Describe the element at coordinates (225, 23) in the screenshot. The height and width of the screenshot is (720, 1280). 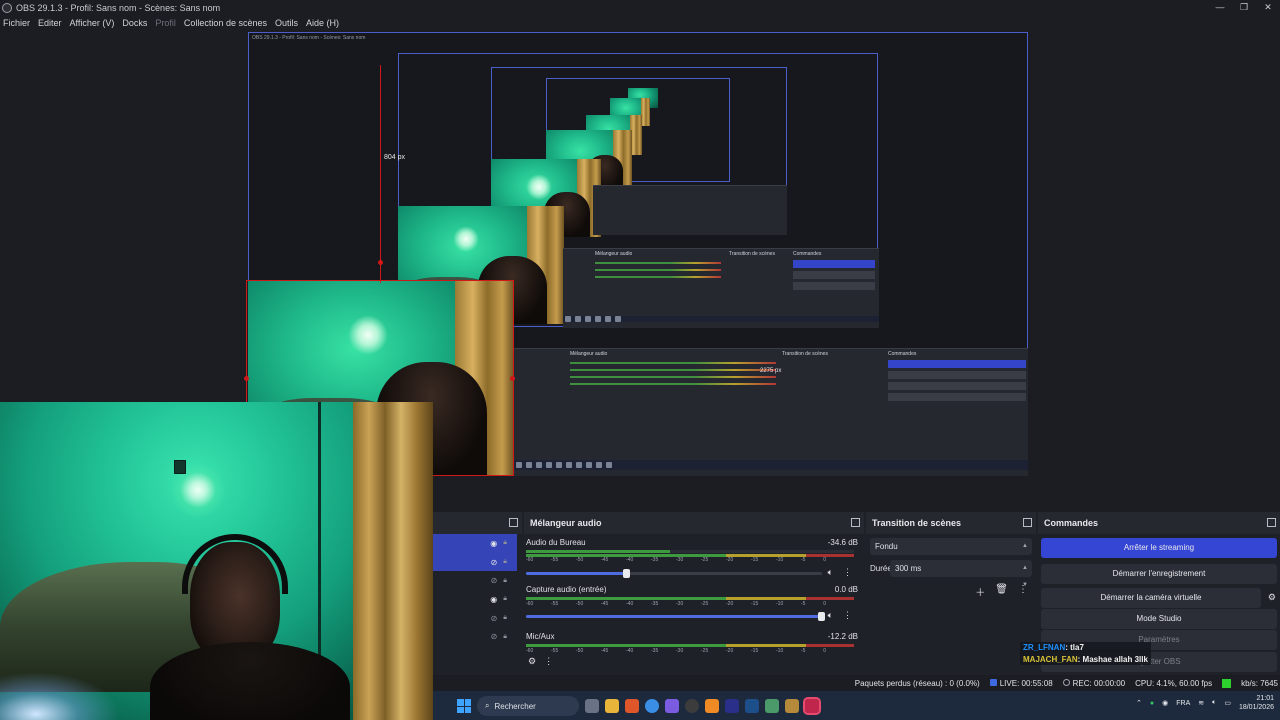
I see `menu-scene-collection: Collection de scènes` at that location.